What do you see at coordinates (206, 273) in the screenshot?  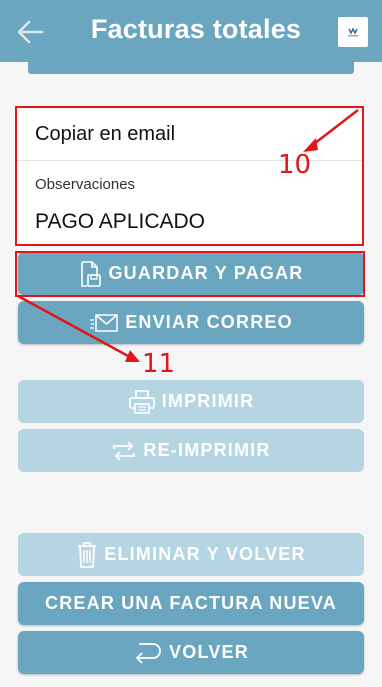 I see `save-and-pay-label: GUARDAR Y PAGAR` at bounding box center [206, 273].